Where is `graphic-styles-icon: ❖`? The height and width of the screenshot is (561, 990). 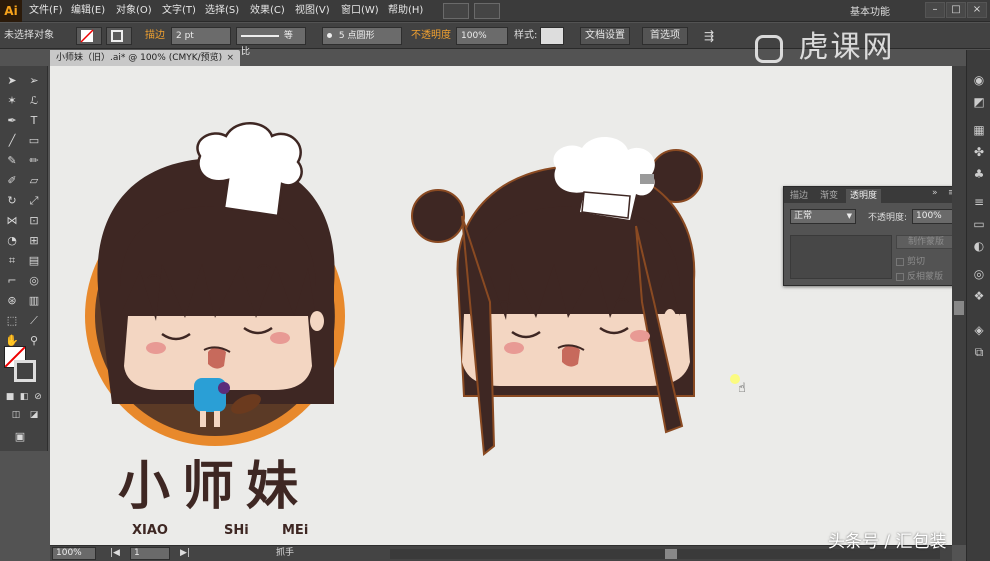
graphic-styles-icon: ❖ is located at coordinates (979, 296).